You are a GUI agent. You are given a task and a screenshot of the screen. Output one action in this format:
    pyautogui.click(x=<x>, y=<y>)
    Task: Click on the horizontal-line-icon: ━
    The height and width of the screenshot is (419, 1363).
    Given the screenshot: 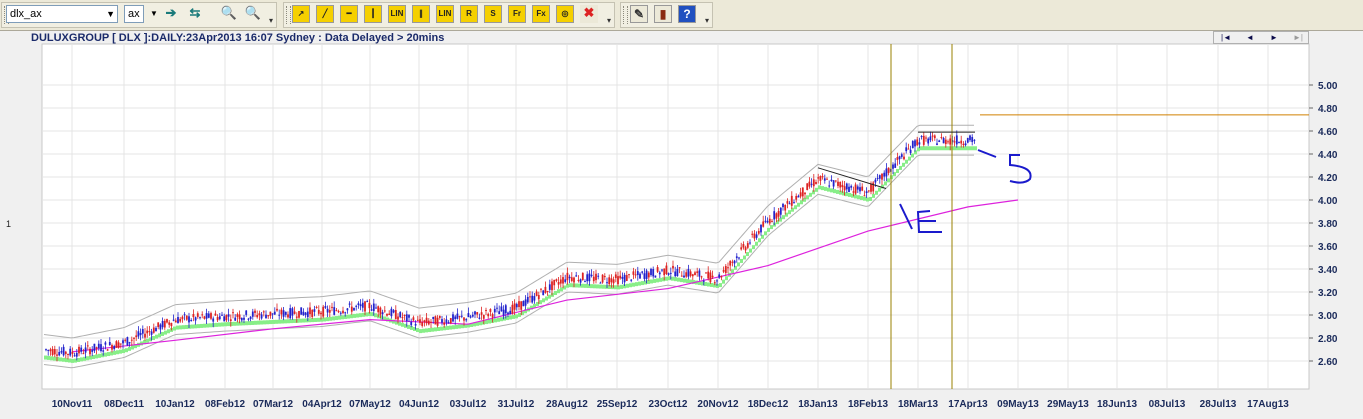 What is the action you would take?
    pyautogui.click(x=349, y=14)
    